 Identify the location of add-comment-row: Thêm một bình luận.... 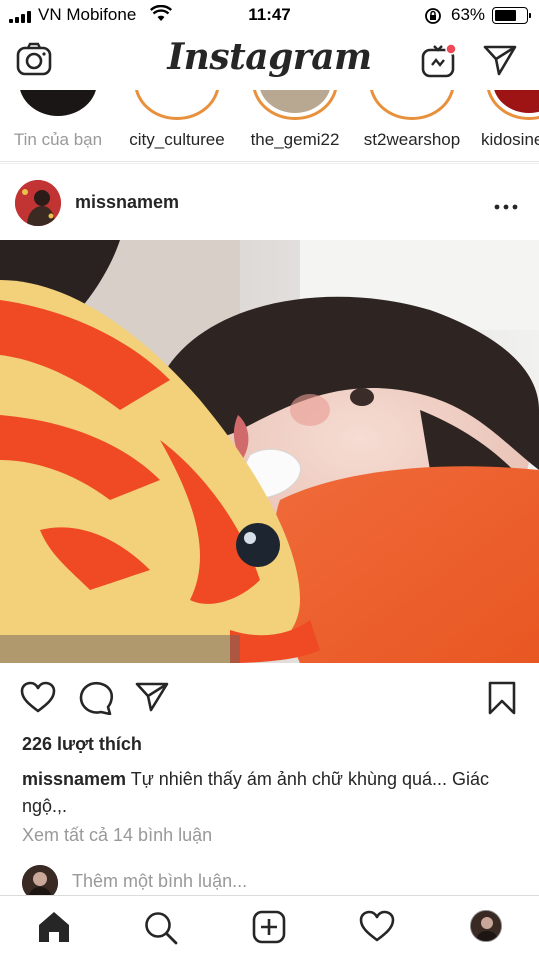
(269, 879).